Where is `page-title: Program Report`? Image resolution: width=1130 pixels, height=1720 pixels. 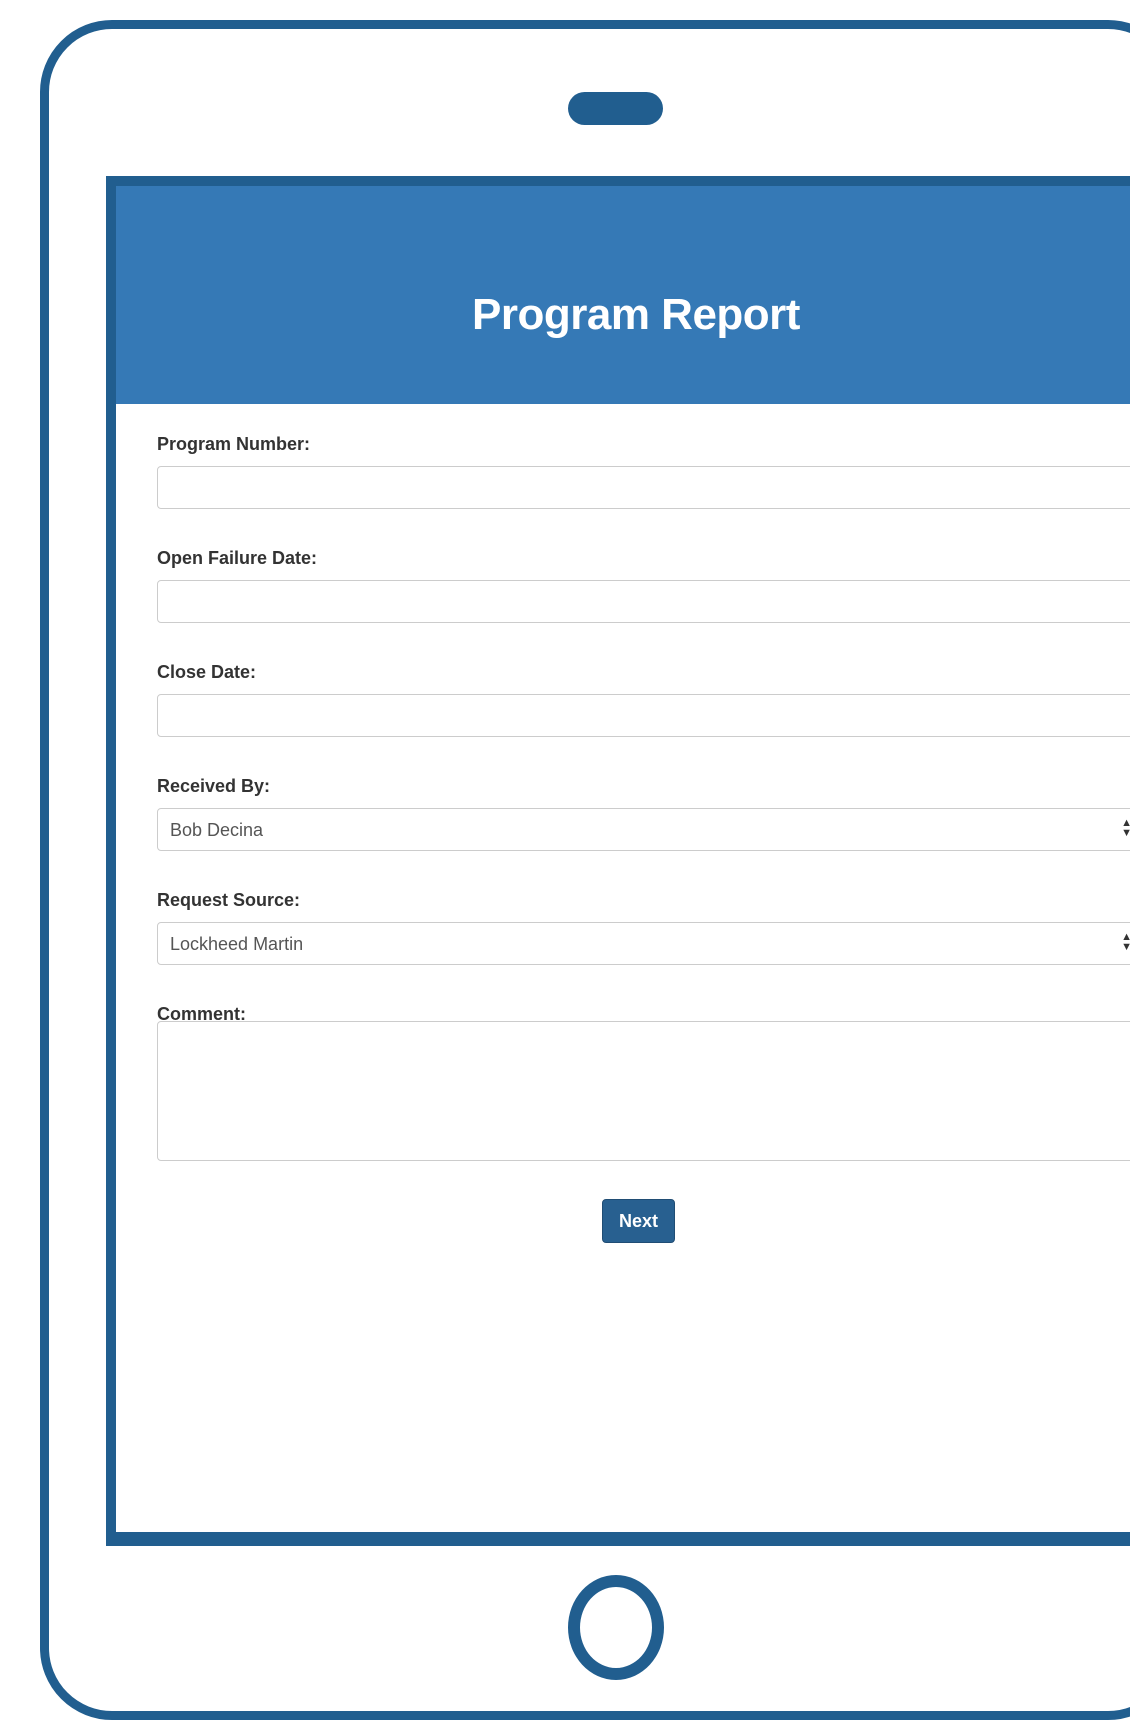
page-title: Program Report is located at coordinates (636, 314).